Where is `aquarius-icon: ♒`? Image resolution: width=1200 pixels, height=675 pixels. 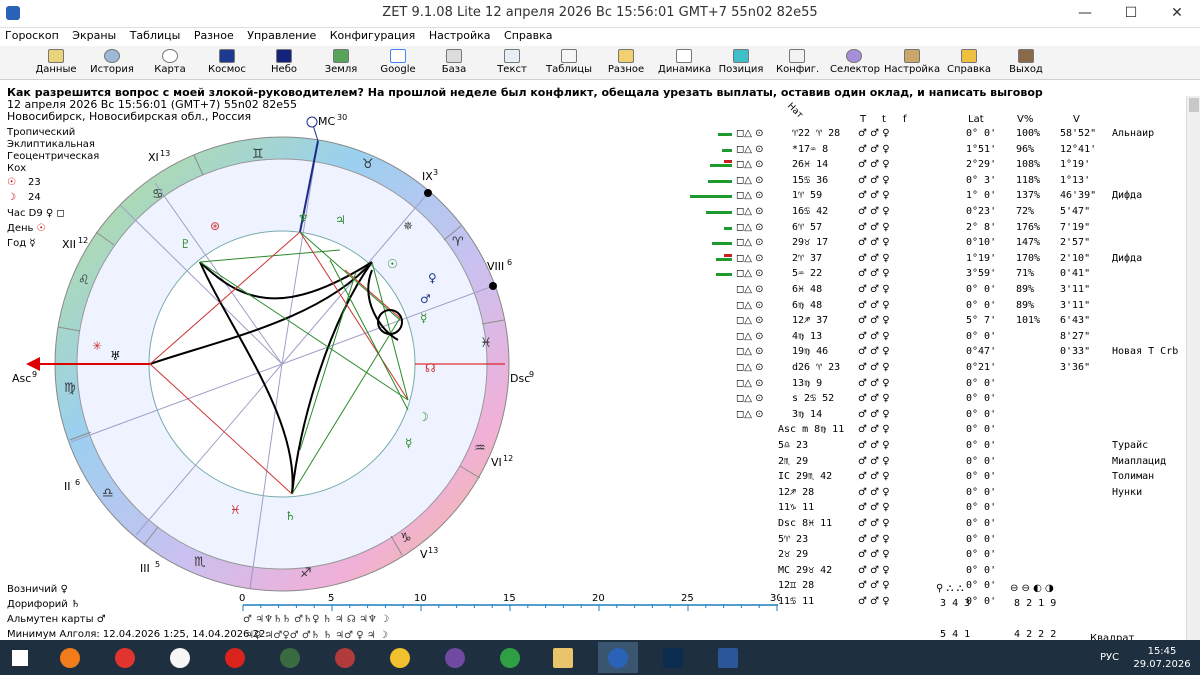
aquarius-icon: ♒ is located at coordinates (480, 448).